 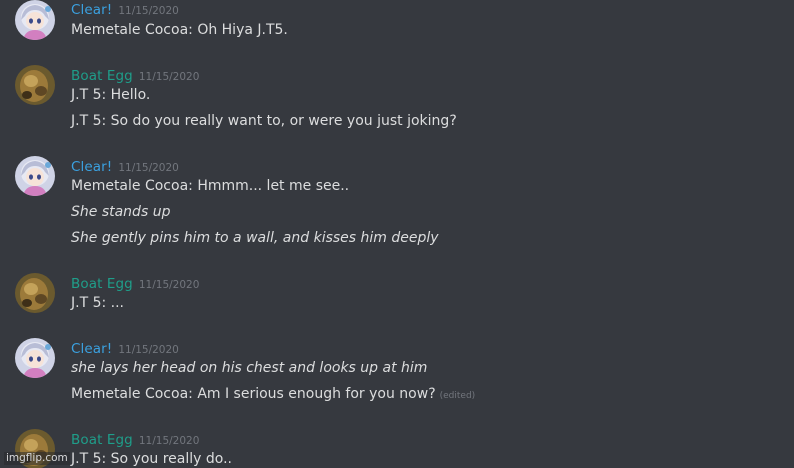 What do you see at coordinates (111, 95) in the screenshot?
I see `message-text: J.T 5: Hello.` at bounding box center [111, 95].